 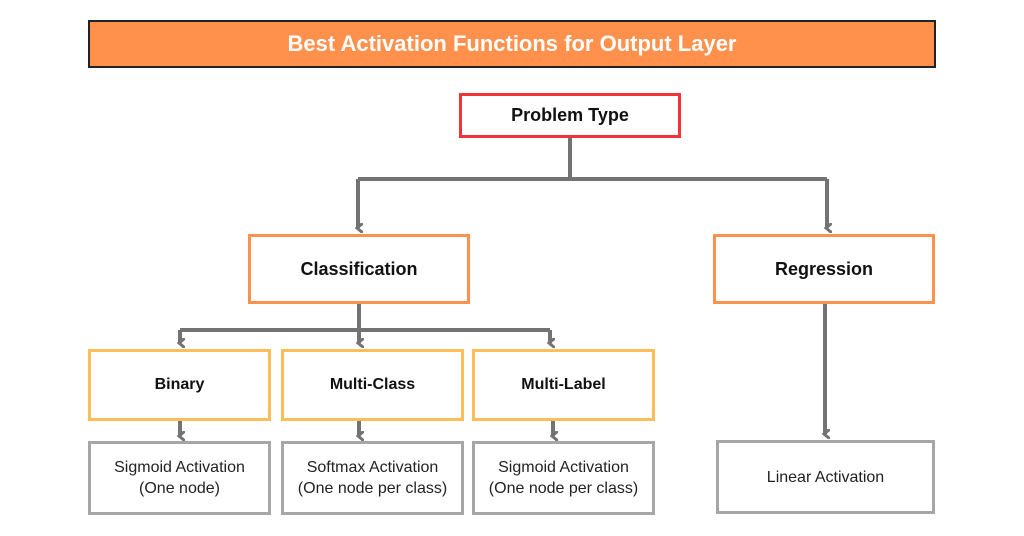 I want to click on node-classification: Classification, so click(x=359, y=269).